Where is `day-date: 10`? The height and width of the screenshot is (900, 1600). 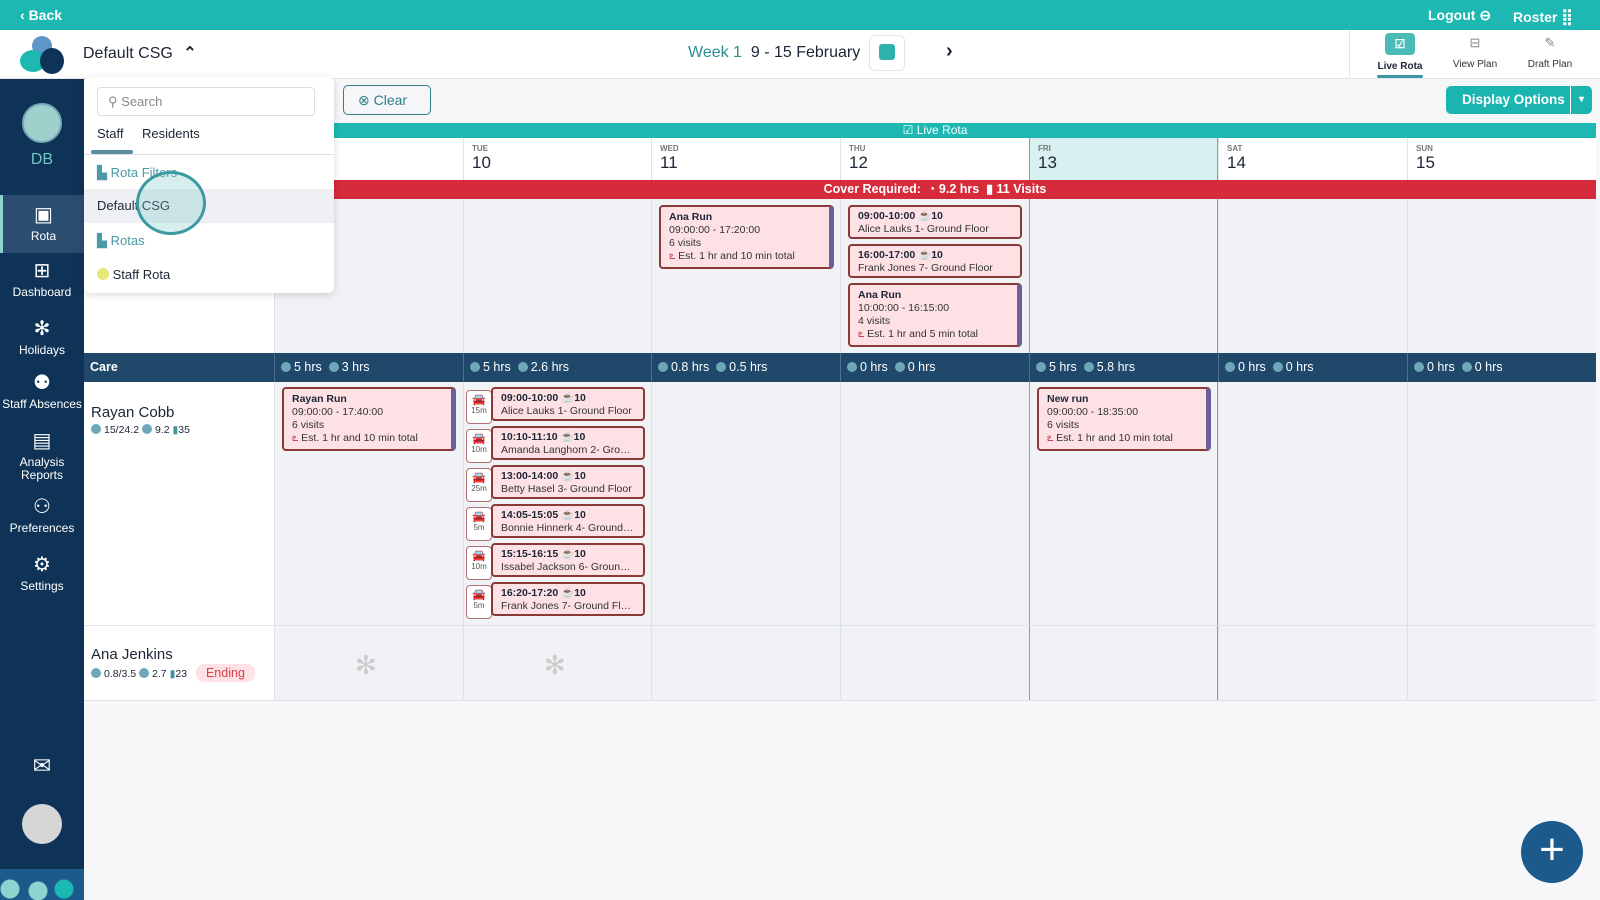 day-date: 10 is located at coordinates (481, 162).